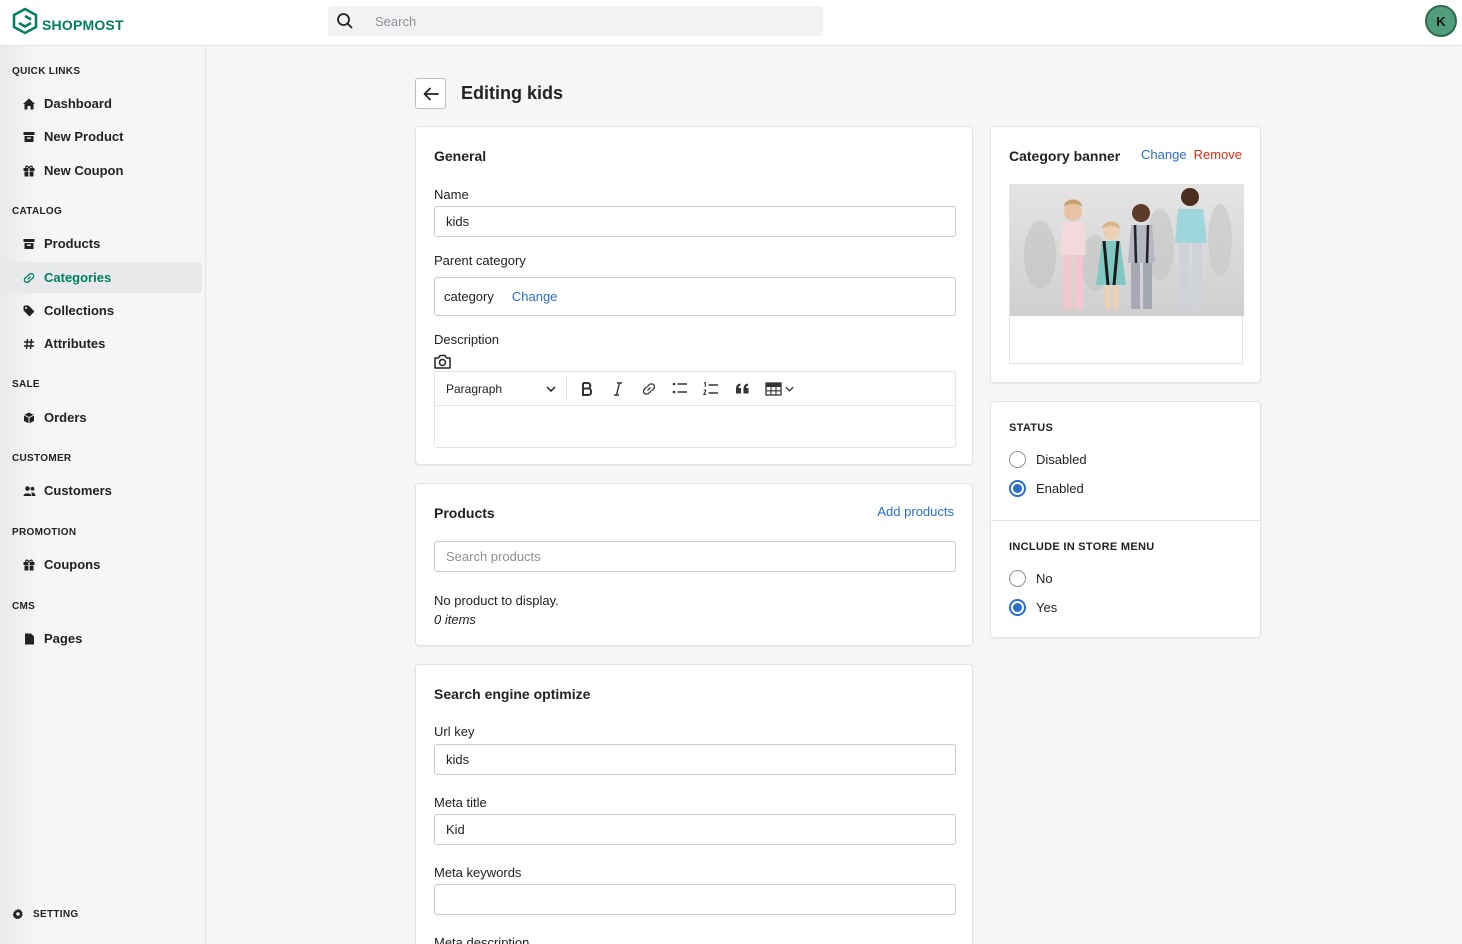 This screenshot has height=944, width=1462. What do you see at coordinates (496, 600) in the screenshot?
I see `empty-products-text: No product to display.` at bounding box center [496, 600].